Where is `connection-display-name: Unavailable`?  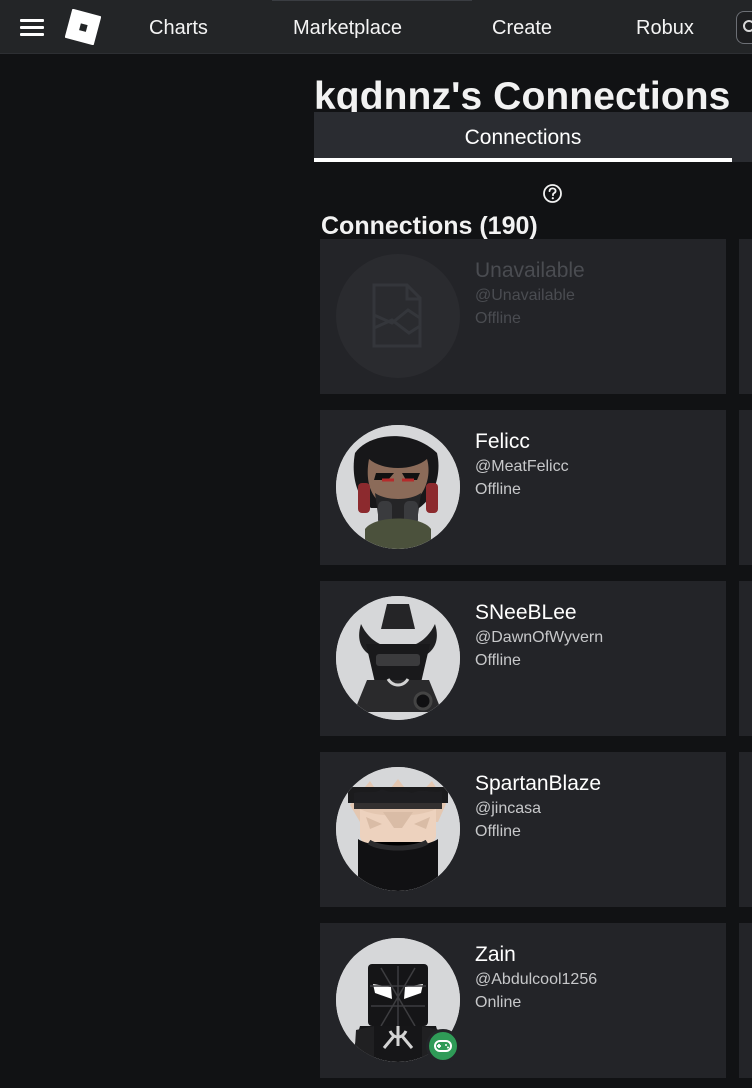
connection-display-name: Unavailable is located at coordinates (530, 270).